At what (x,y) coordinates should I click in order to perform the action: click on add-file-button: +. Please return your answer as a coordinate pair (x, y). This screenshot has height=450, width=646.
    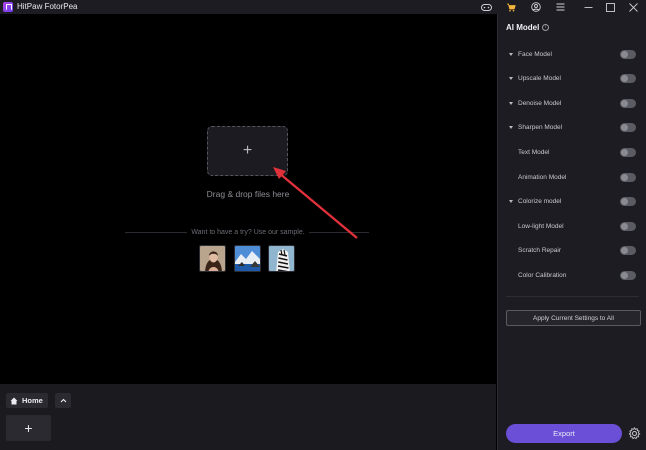
    Looking at the image, I should click on (28, 428).